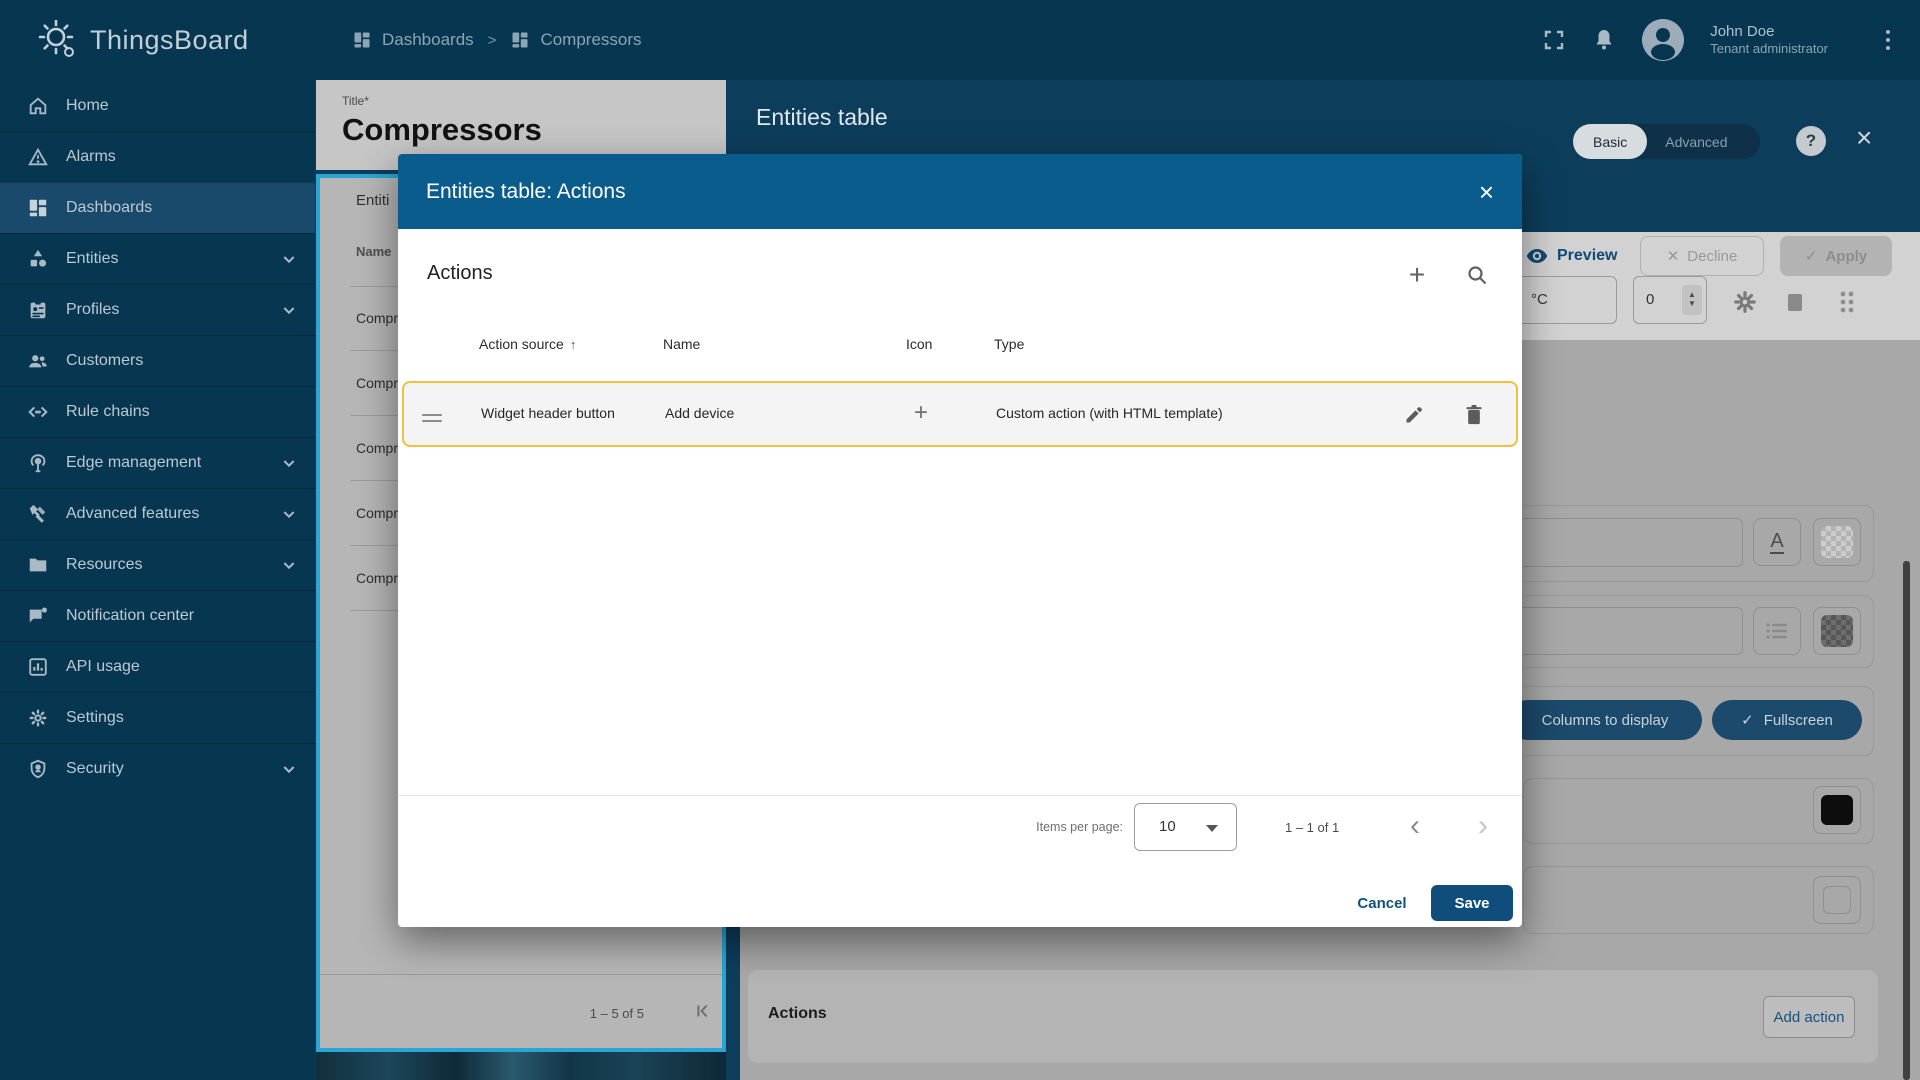  What do you see at coordinates (38, 565) in the screenshot?
I see `resources-icon` at bounding box center [38, 565].